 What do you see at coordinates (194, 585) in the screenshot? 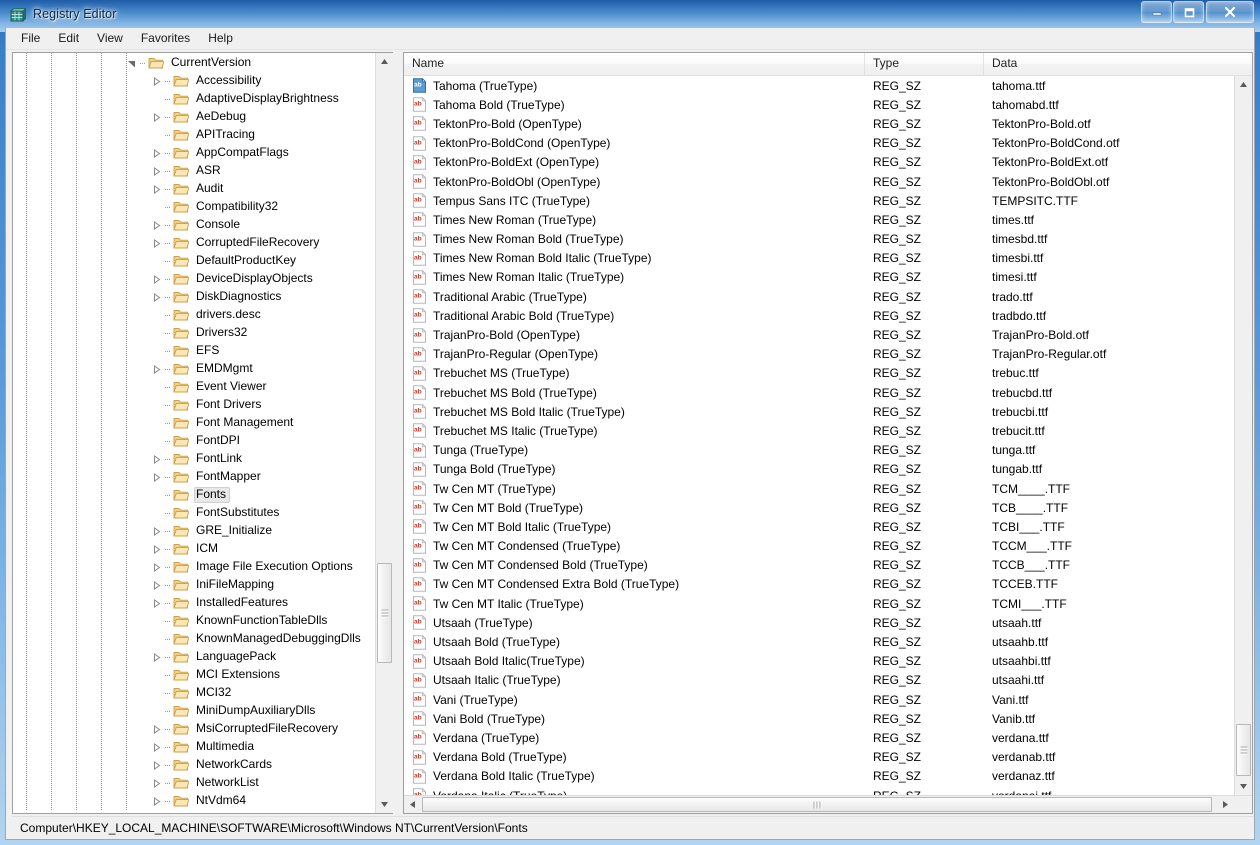
I see `tree-node-inifilemapping: IniFileMapping` at bounding box center [194, 585].